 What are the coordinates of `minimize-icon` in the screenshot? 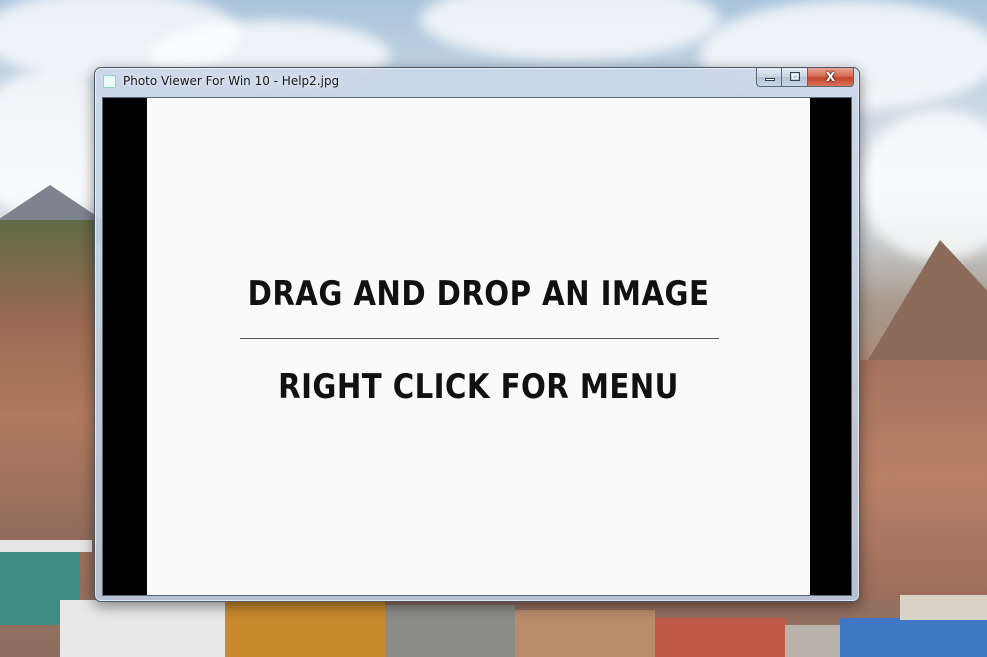 It's located at (770, 79).